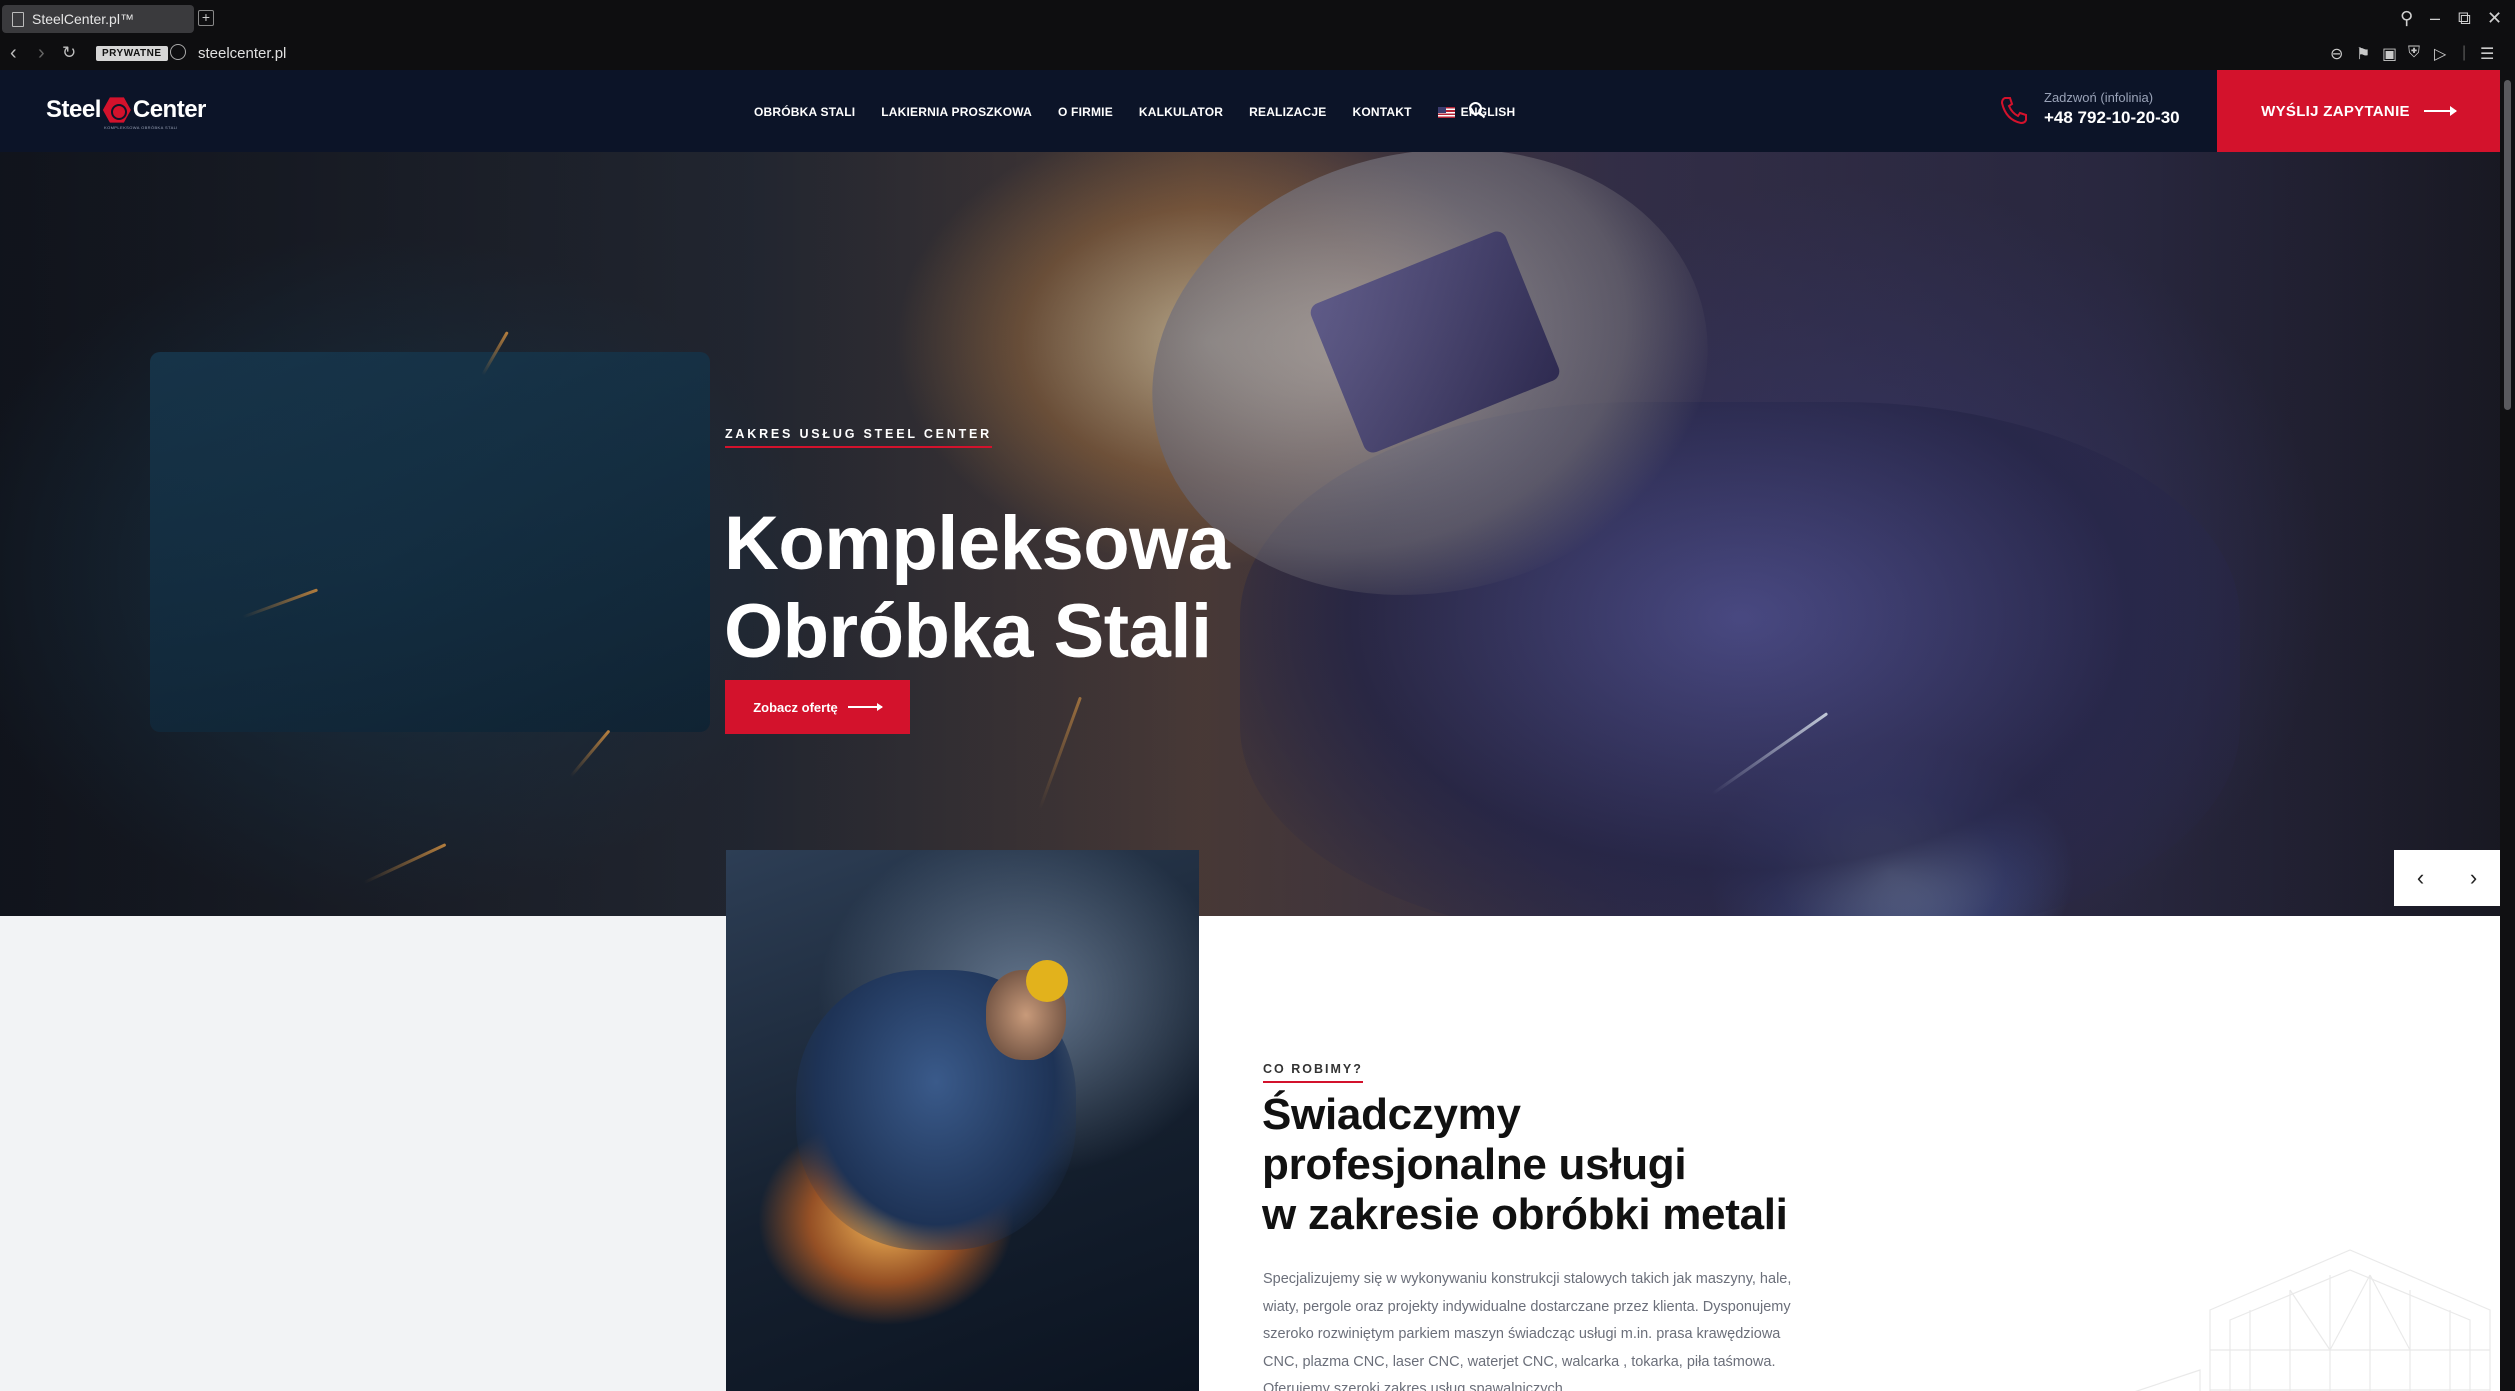  What do you see at coordinates (1181, 112) in the screenshot?
I see `nav-kalkulator: KALKULATOR` at bounding box center [1181, 112].